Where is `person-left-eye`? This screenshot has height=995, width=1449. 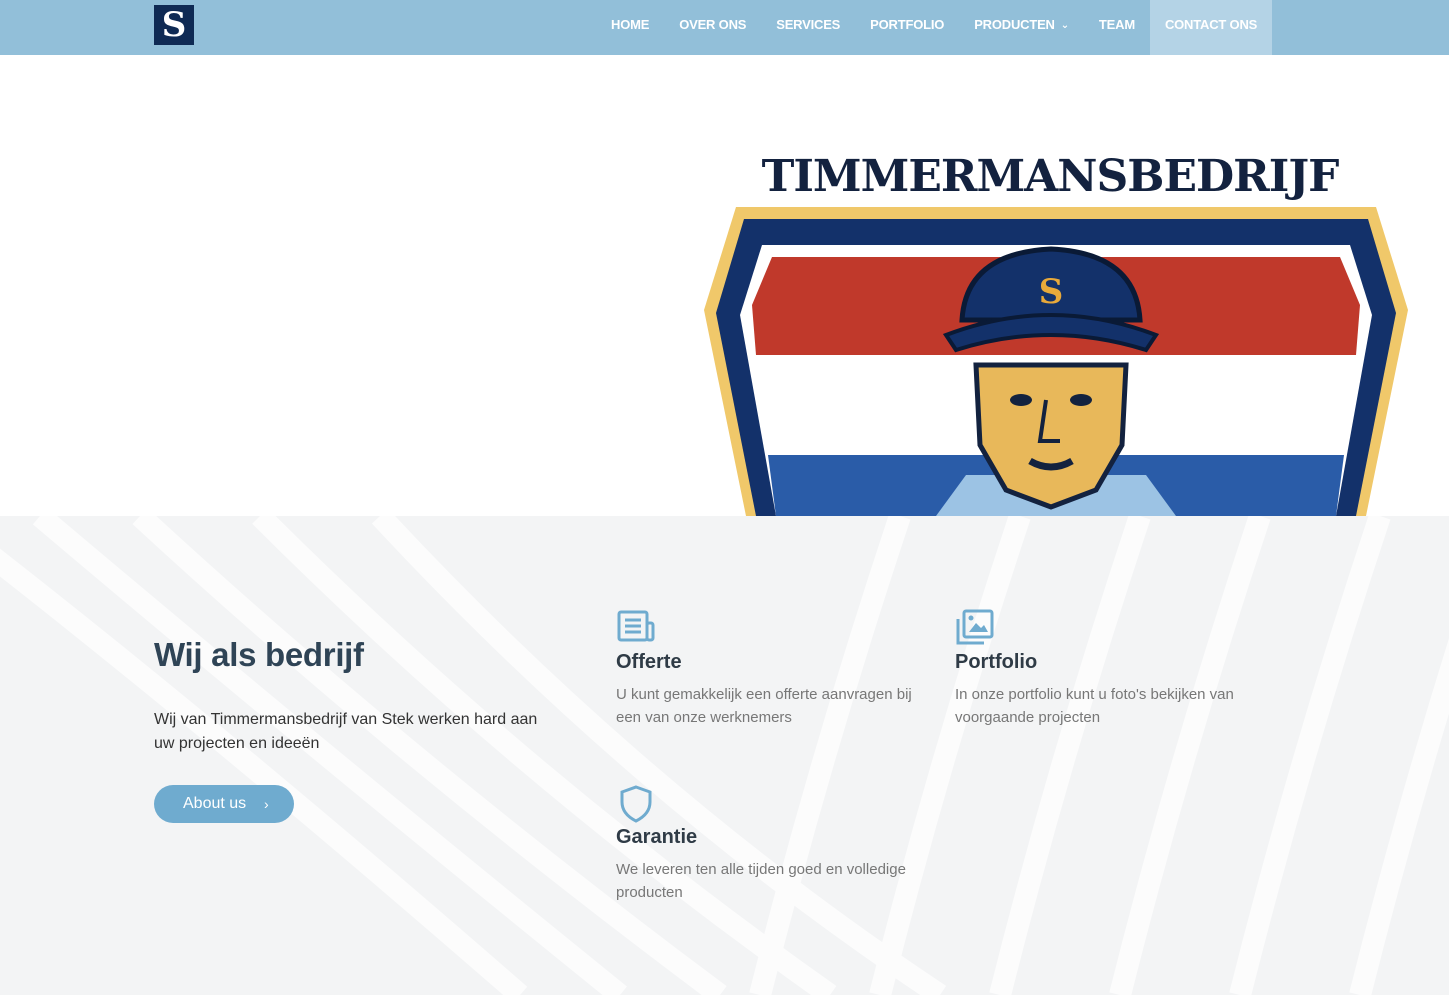 person-left-eye is located at coordinates (1021, 400).